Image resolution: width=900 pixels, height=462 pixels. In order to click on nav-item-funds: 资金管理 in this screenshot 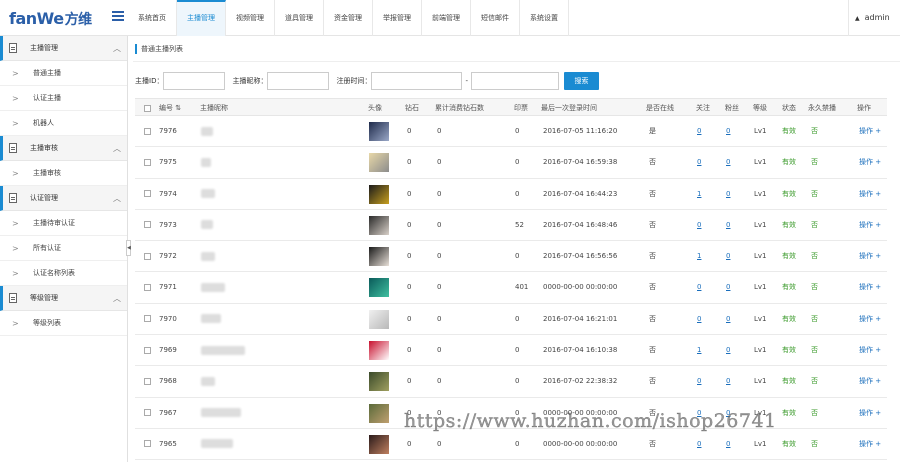, I will do `click(348, 18)`.